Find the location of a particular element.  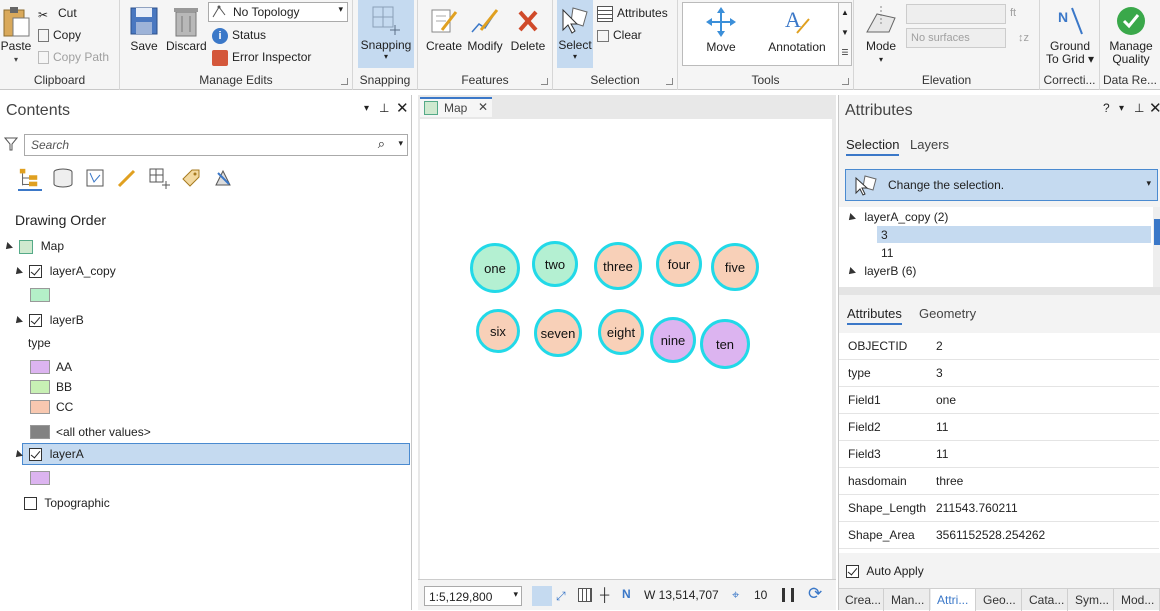

tools-launcher-icon is located at coordinates (845, 81).